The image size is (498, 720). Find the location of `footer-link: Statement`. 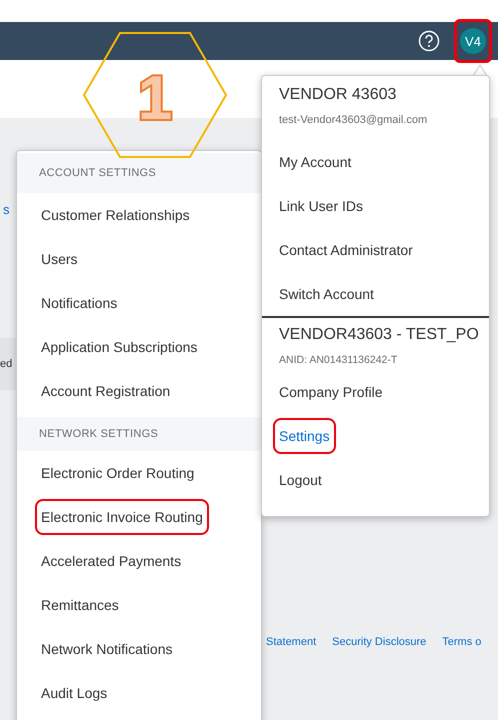

footer-link: Statement is located at coordinates (291, 642).